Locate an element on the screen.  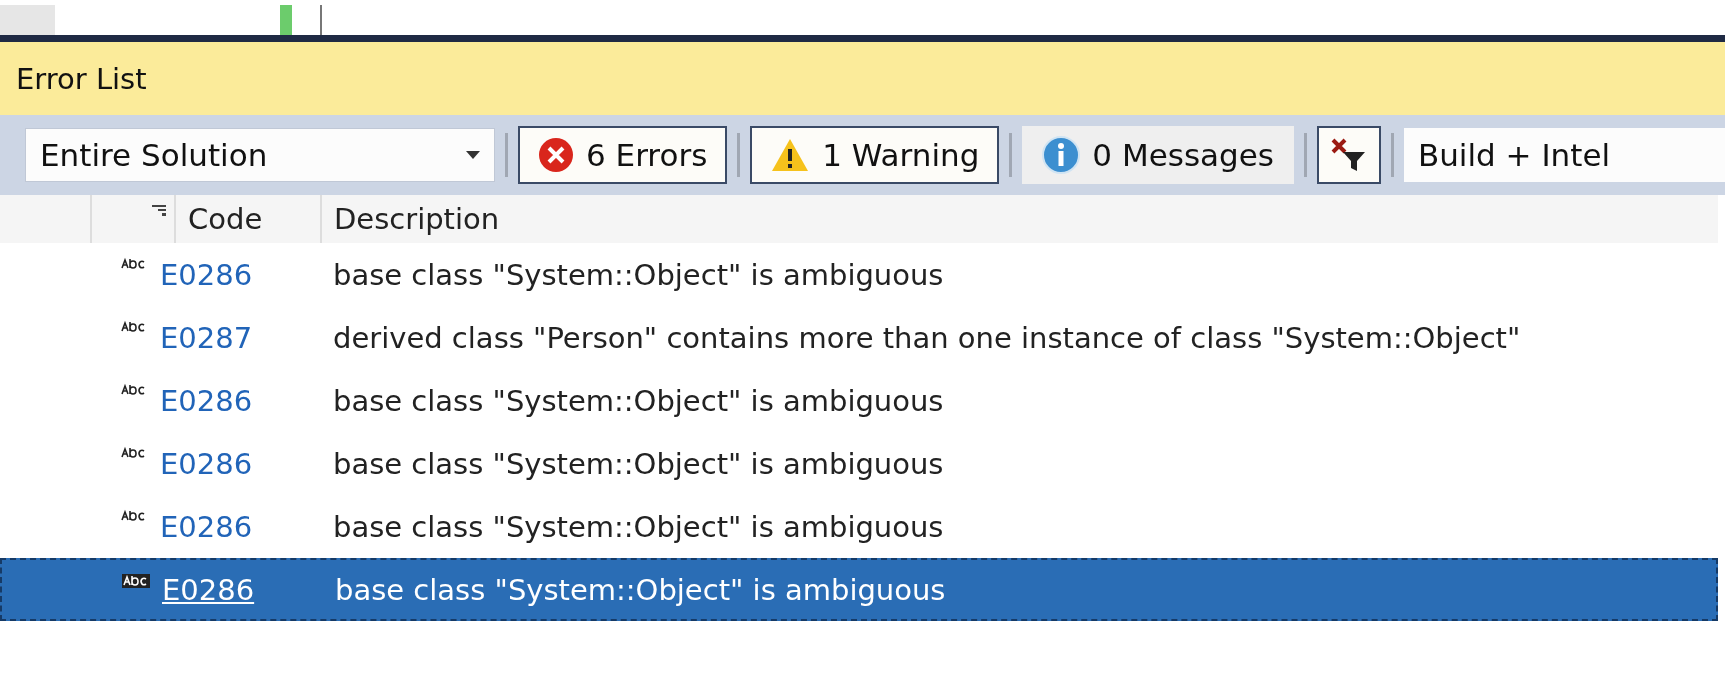
spellcheck-icon is located at coordinates (136, 581).